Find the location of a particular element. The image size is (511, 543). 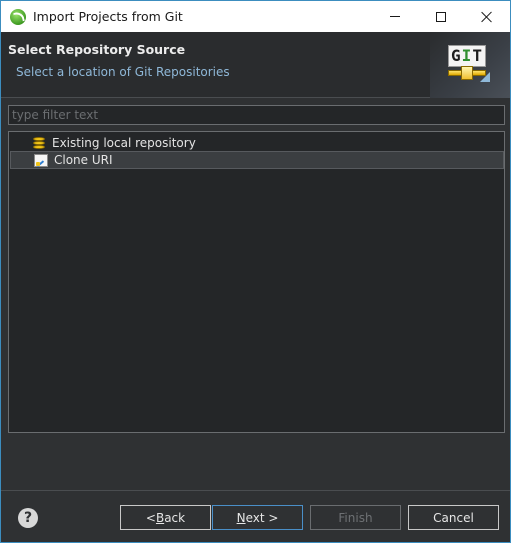

database-icon is located at coordinates (39, 143).